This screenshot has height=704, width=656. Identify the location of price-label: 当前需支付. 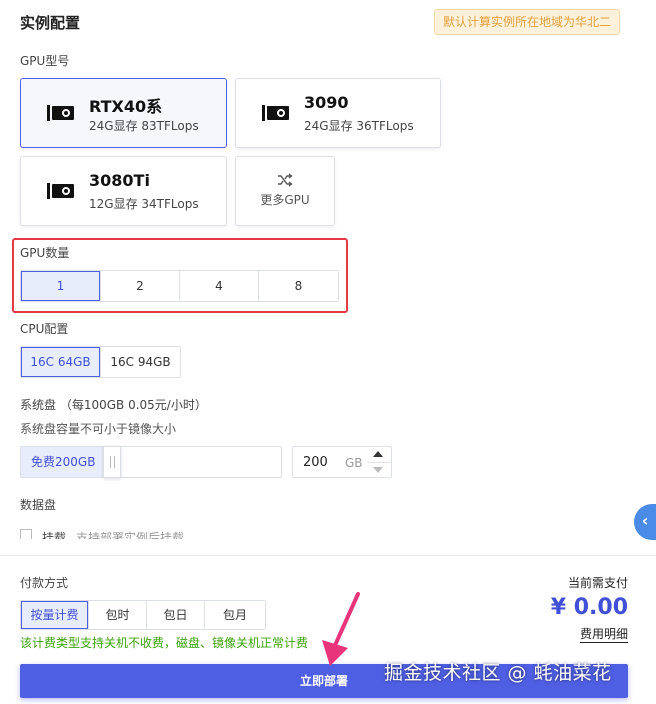
(597, 583).